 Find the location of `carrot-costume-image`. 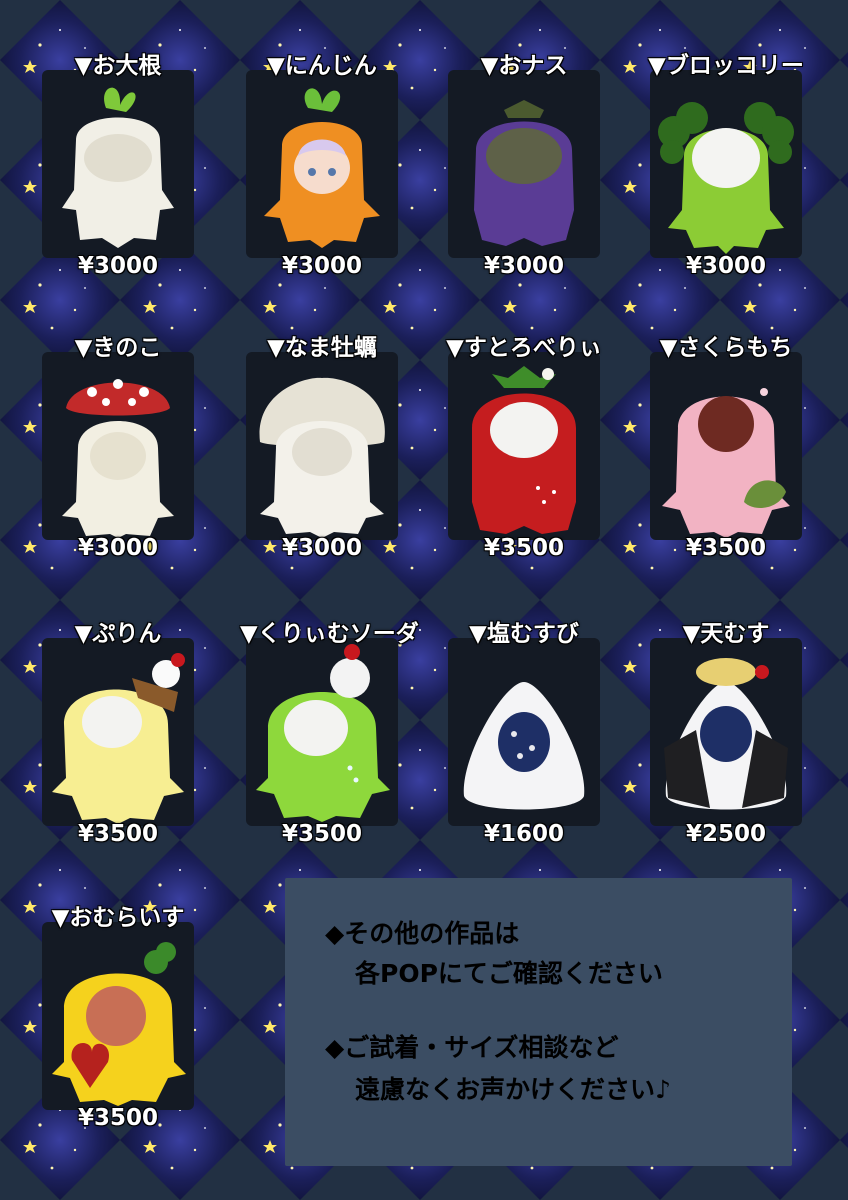

carrot-costume-image is located at coordinates (322, 168).